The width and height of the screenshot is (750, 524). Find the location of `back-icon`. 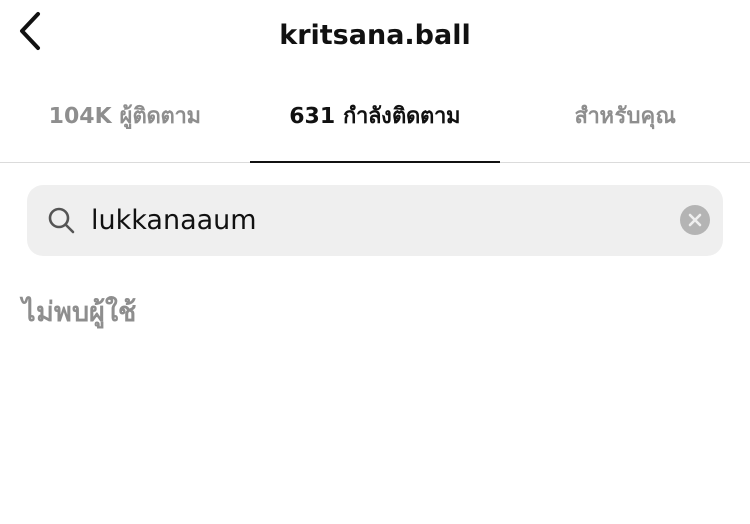

back-icon is located at coordinates (30, 31).